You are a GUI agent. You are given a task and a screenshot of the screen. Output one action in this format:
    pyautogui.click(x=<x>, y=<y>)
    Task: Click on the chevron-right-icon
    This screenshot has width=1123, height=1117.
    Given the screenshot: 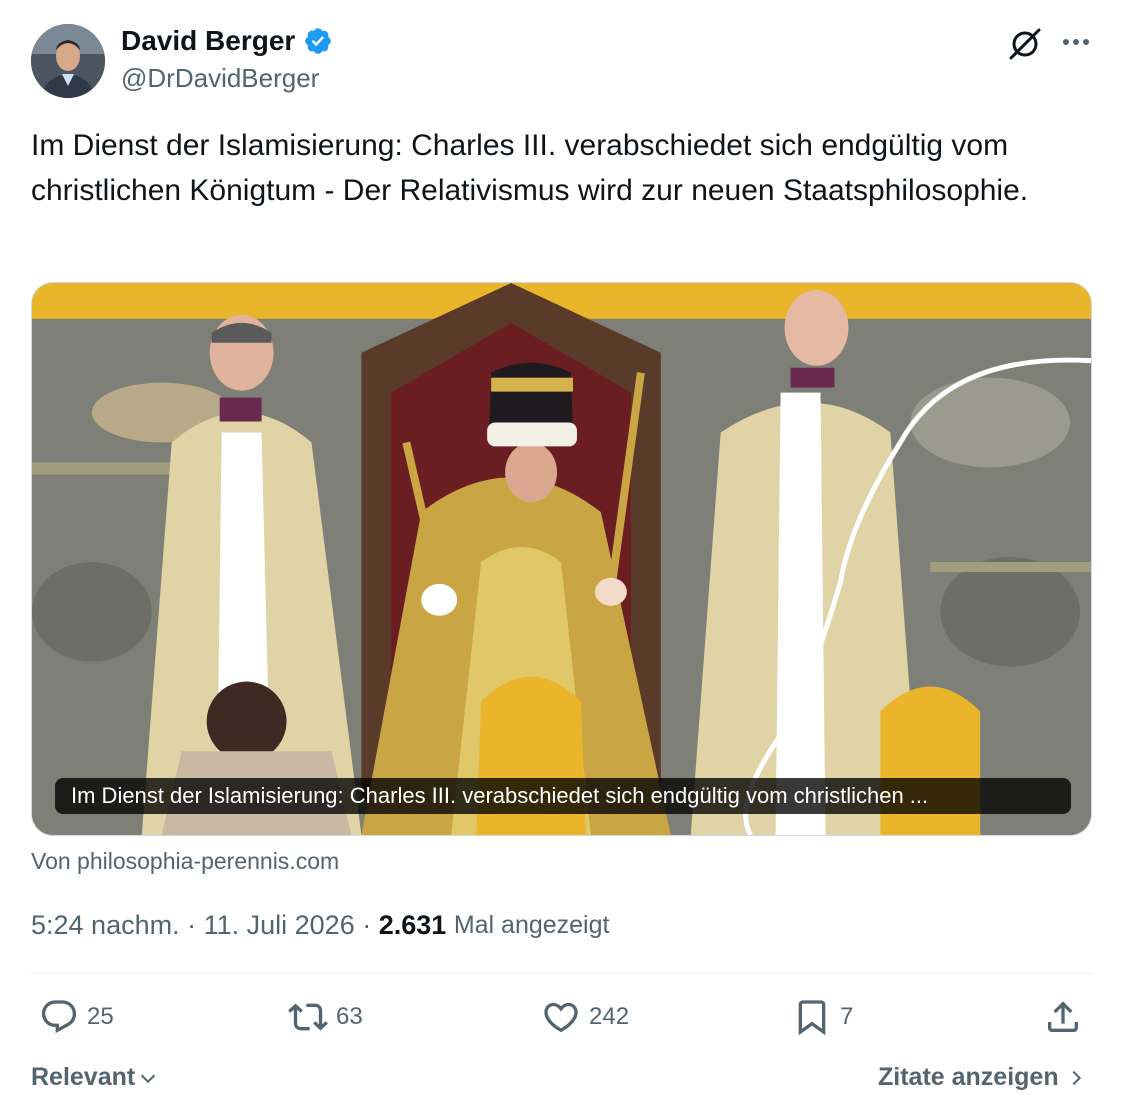 What is the action you would take?
    pyautogui.click(x=1076, y=1077)
    